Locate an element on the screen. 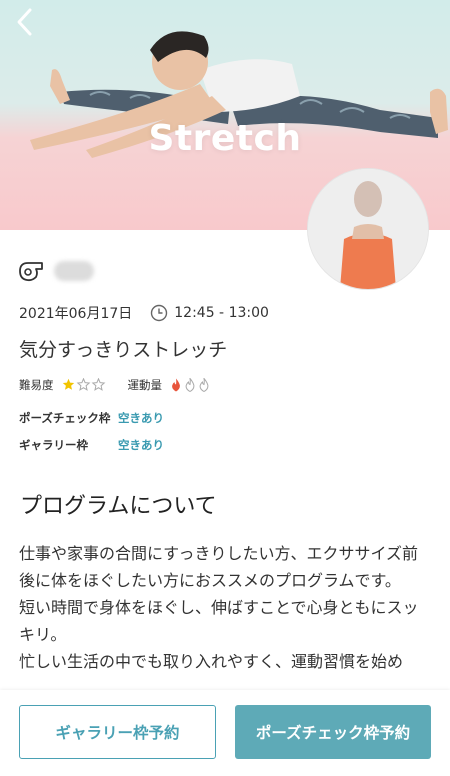  chevron-left-icon is located at coordinates (24, 22).